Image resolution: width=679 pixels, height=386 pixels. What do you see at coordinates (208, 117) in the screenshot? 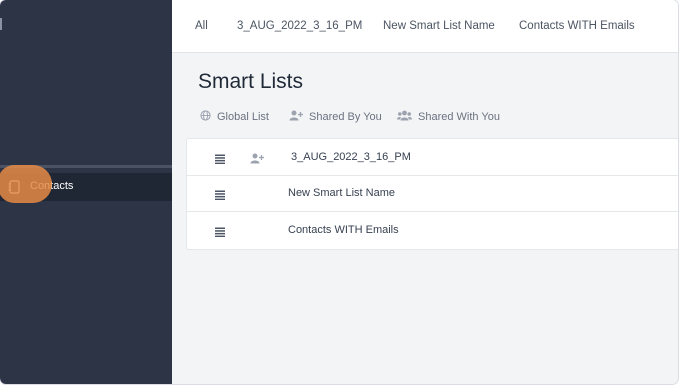
I see `globe-icon` at bounding box center [208, 117].